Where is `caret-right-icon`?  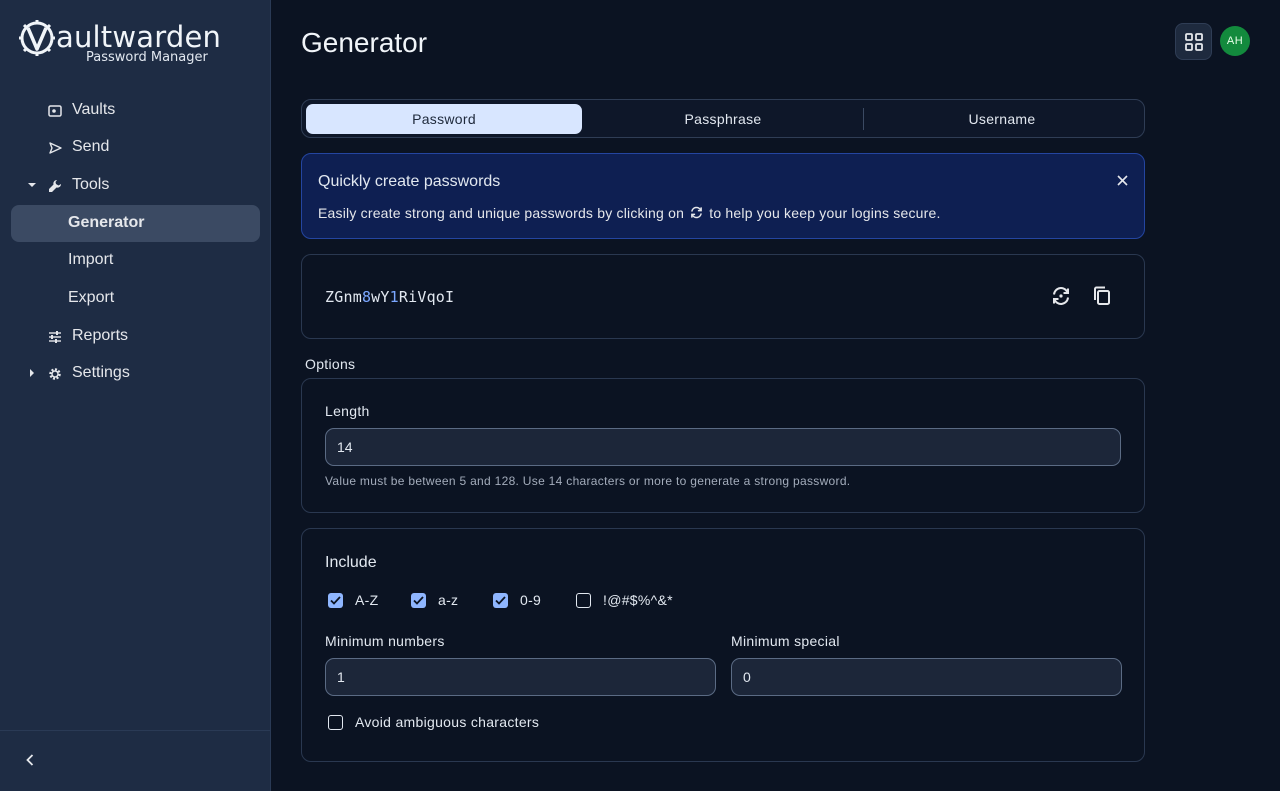
caret-right-icon is located at coordinates (32, 373).